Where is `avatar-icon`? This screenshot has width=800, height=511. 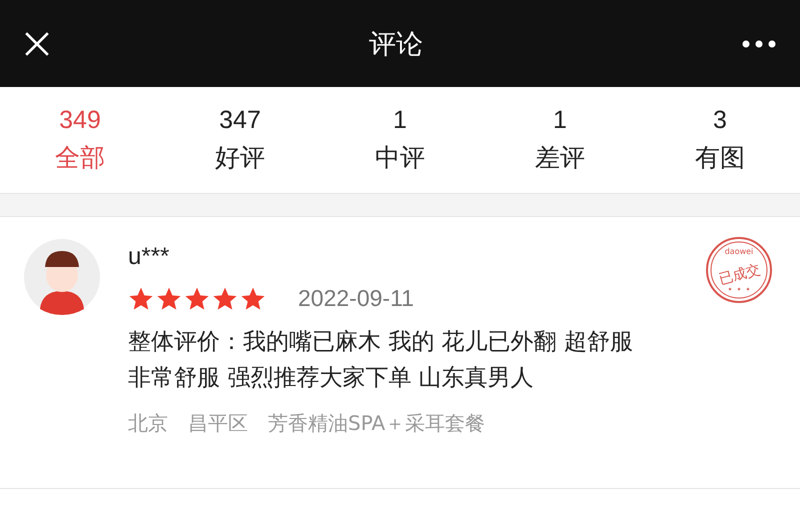
avatar-icon is located at coordinates (62, 277).